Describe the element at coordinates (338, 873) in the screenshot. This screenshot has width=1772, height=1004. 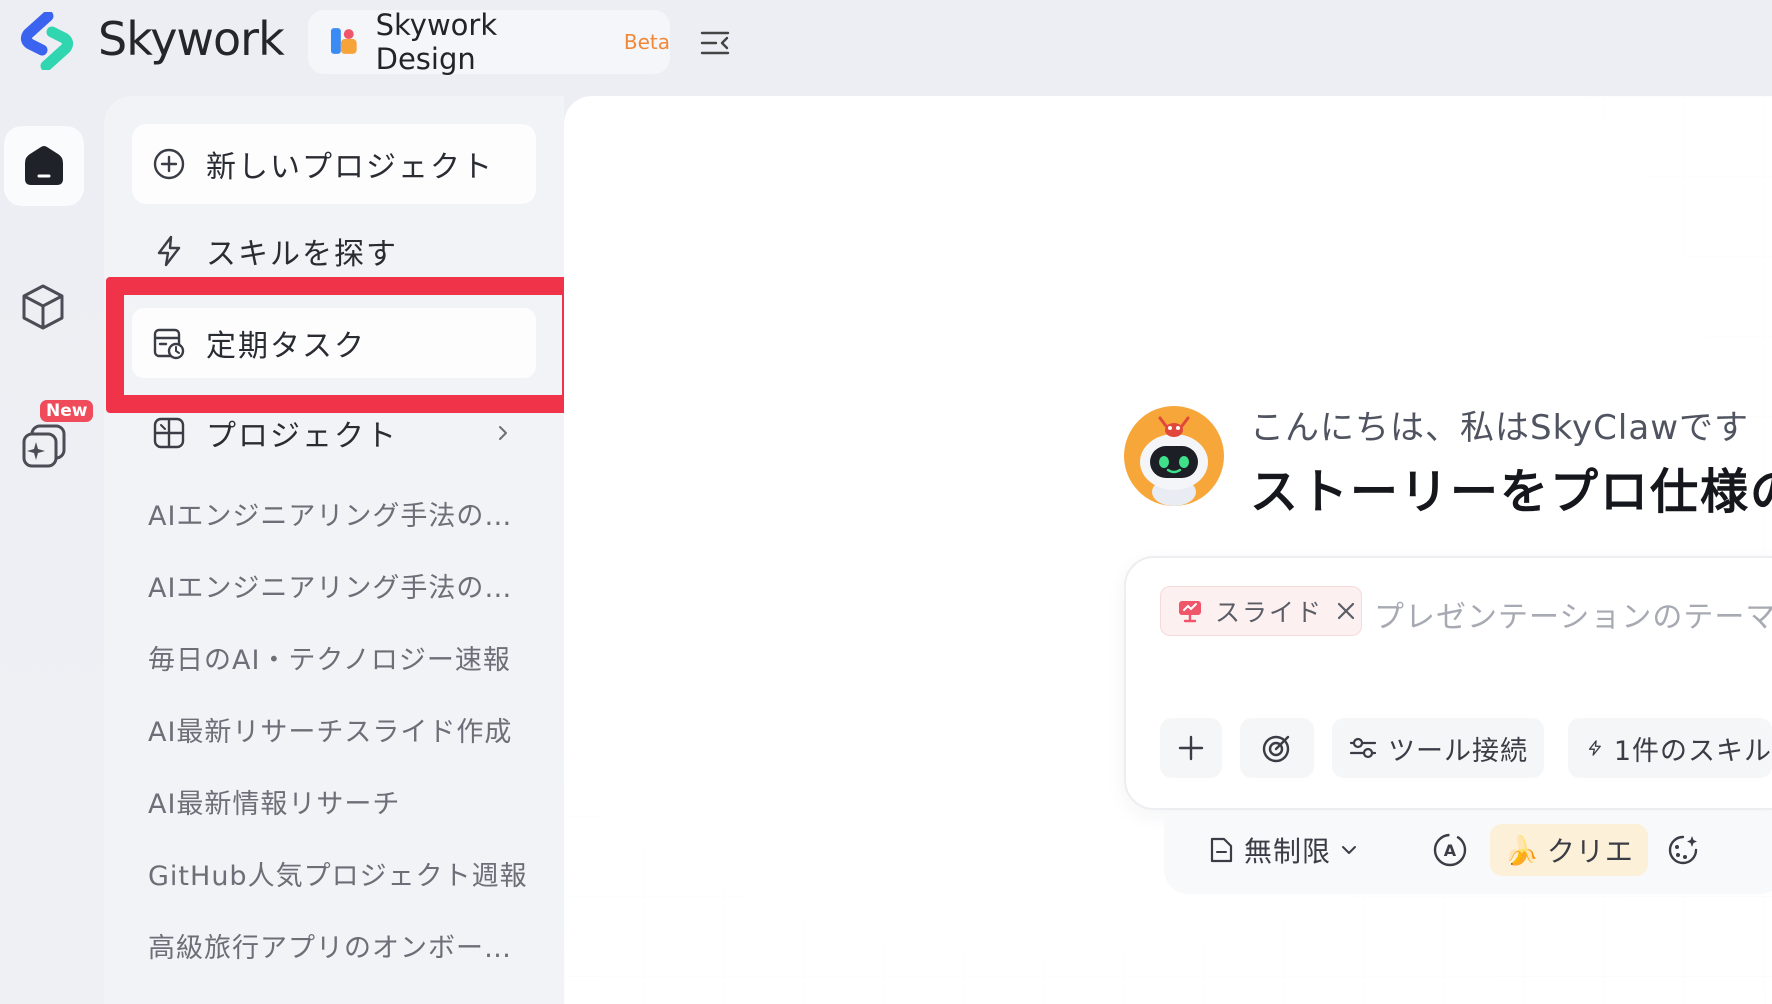
I see `history-item: GitHub人気プロジェクト週報` at that location.